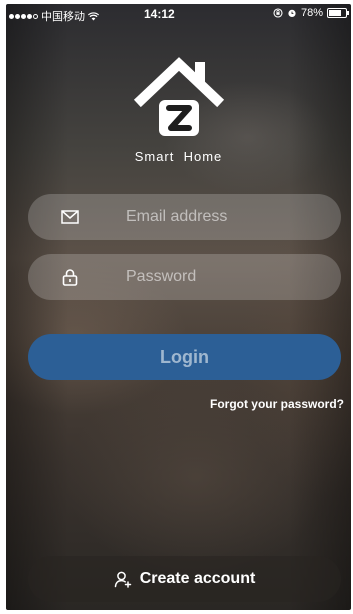  What do you see at coordinates (197, 578) in the screenshot?
I see `create-account-label: Create account` at bounding box center [197, 578].